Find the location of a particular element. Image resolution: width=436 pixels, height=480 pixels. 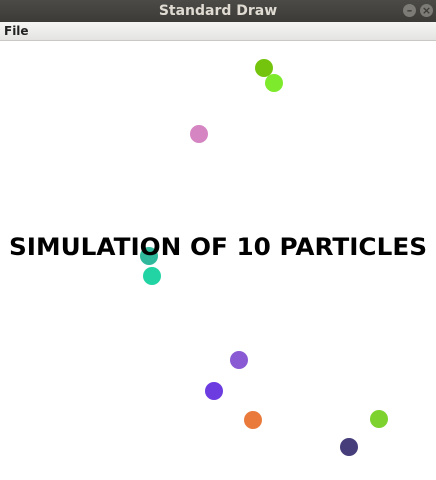

menu-bar: File is located at coordinates (218, 31).